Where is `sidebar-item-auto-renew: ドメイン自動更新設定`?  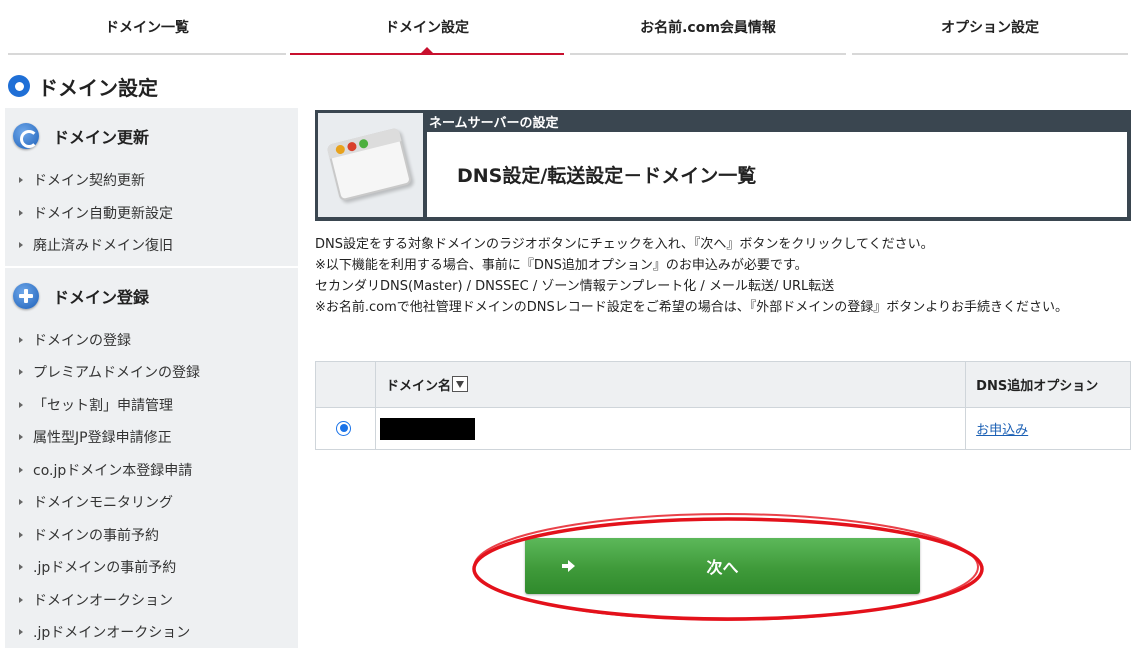
sidebar-item-auto-renew: ドメイン自動更新設定 is located at coordinates (151, 213).